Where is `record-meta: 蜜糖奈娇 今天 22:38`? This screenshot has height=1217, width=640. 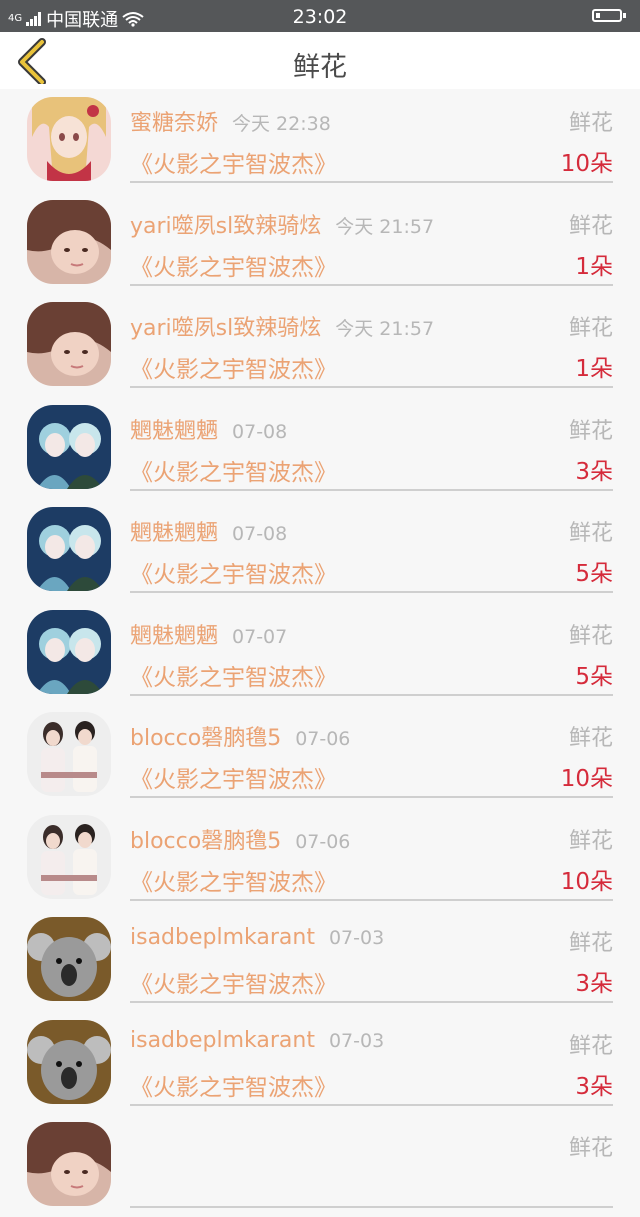
record-meta: 蜜糖奈娇 今天 22:38 is located at coordinates (230, 121).